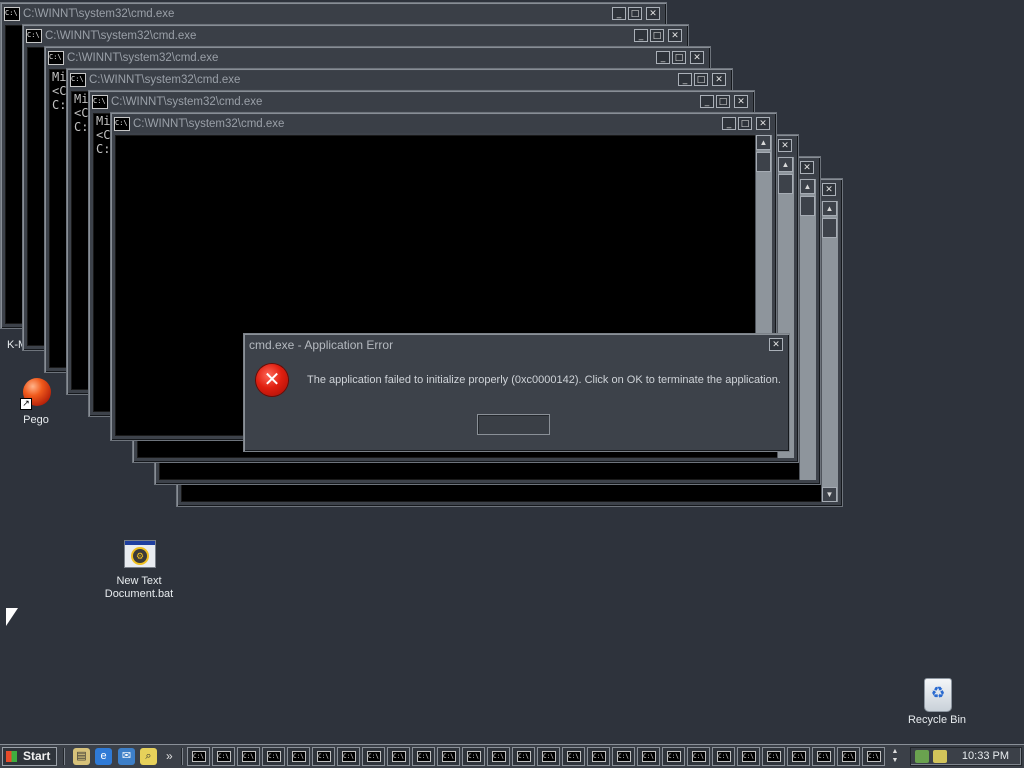  What do you see at coordinates (126, 756) in the screenshot?
I see `outlook-express-icon: ✉` at bounding box center [126, 756].